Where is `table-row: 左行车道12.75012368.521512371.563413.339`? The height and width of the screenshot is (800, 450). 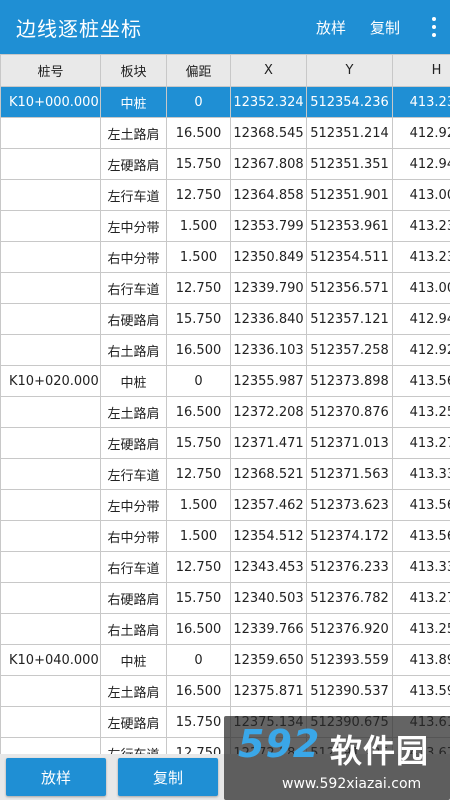 table-row: 左行车道12.75012368.521512371.563413.339 is located at coordinates (225, 474).